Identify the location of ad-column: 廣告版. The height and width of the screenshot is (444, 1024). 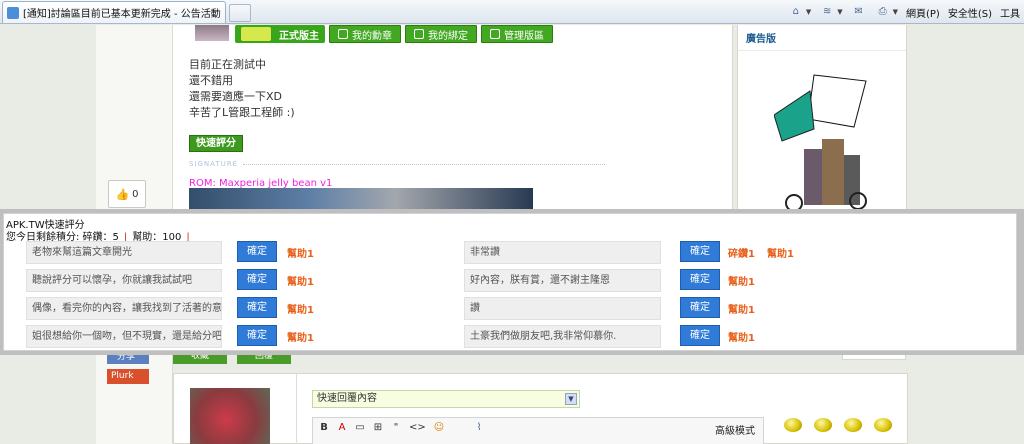
(822, 125).